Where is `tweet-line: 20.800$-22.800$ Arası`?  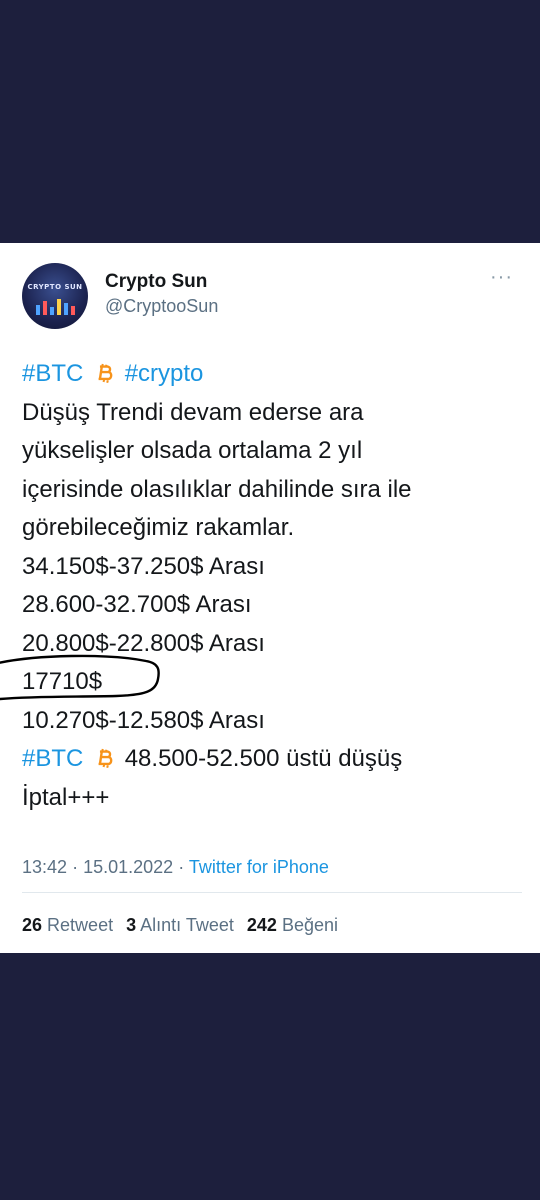 tweet-line: 20.800$-22.800$ Arası is located at coordinates (143, 643).